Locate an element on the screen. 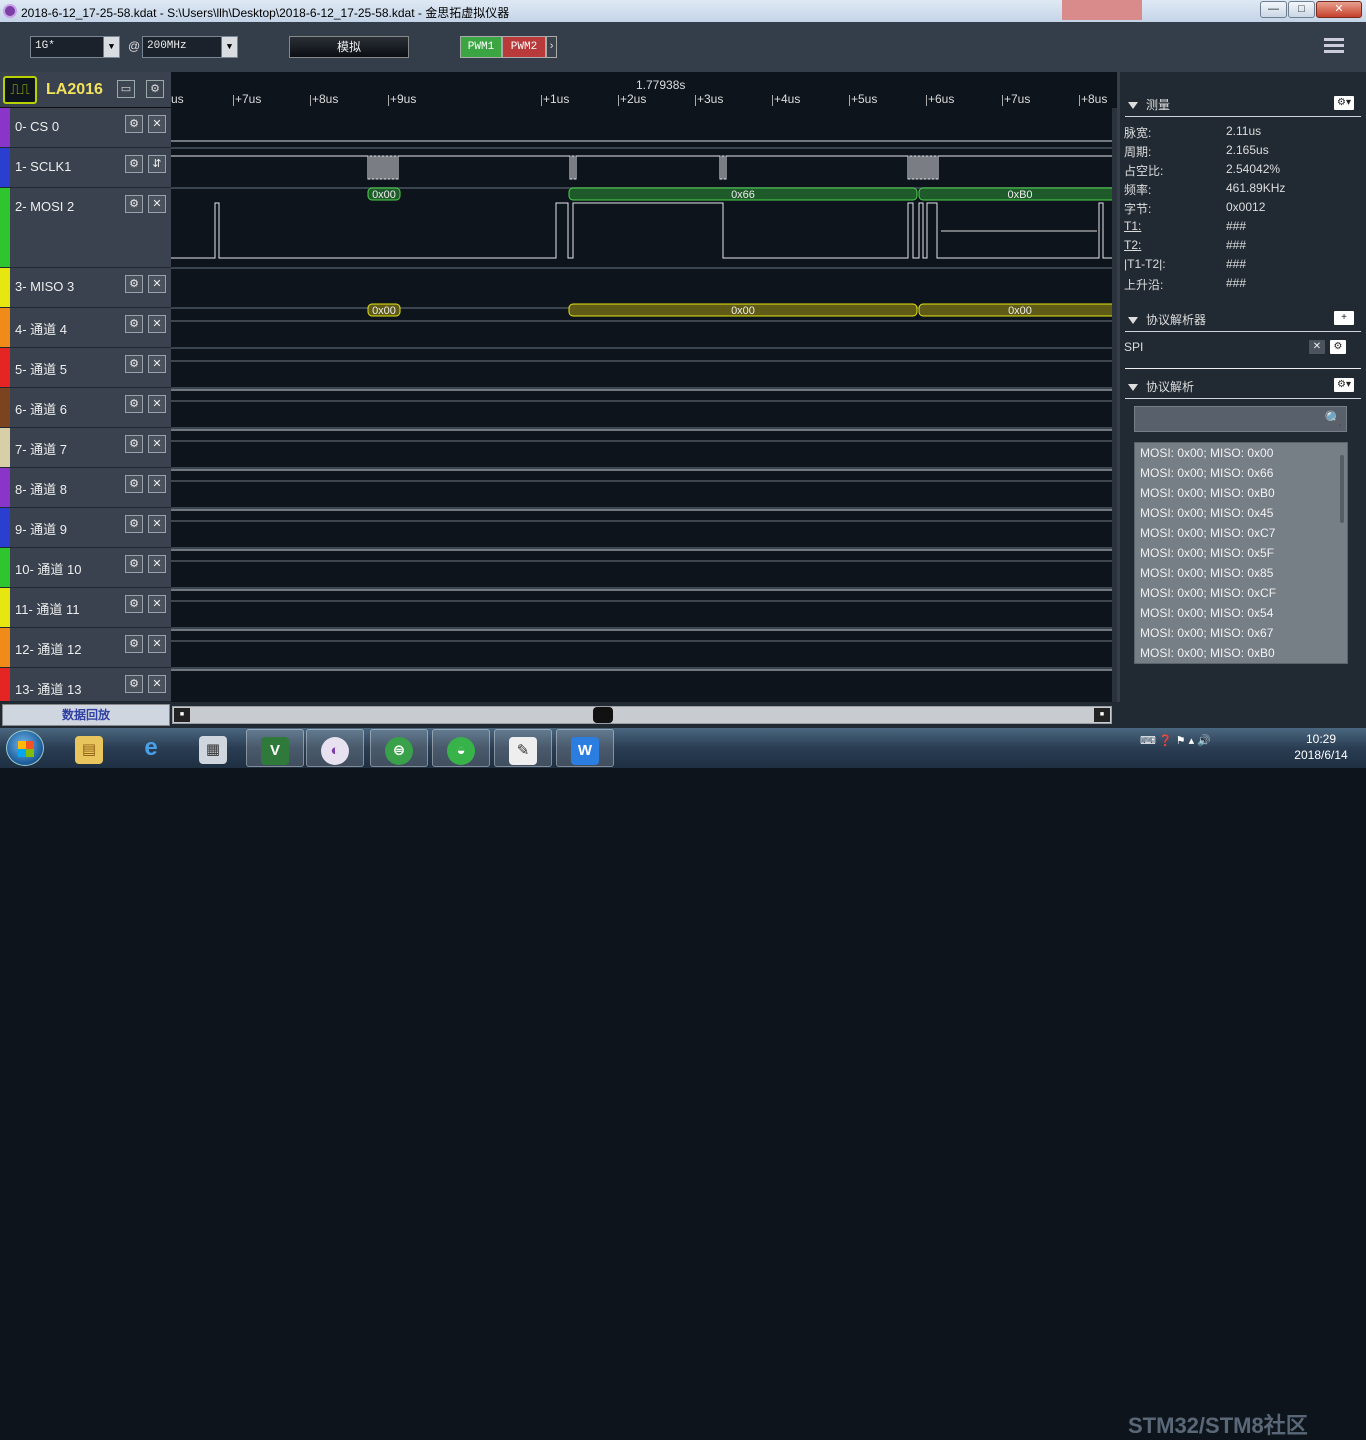 The image size is (1366, 1440). scroll-right-button: ■ is located at coordinates (1102, 715).